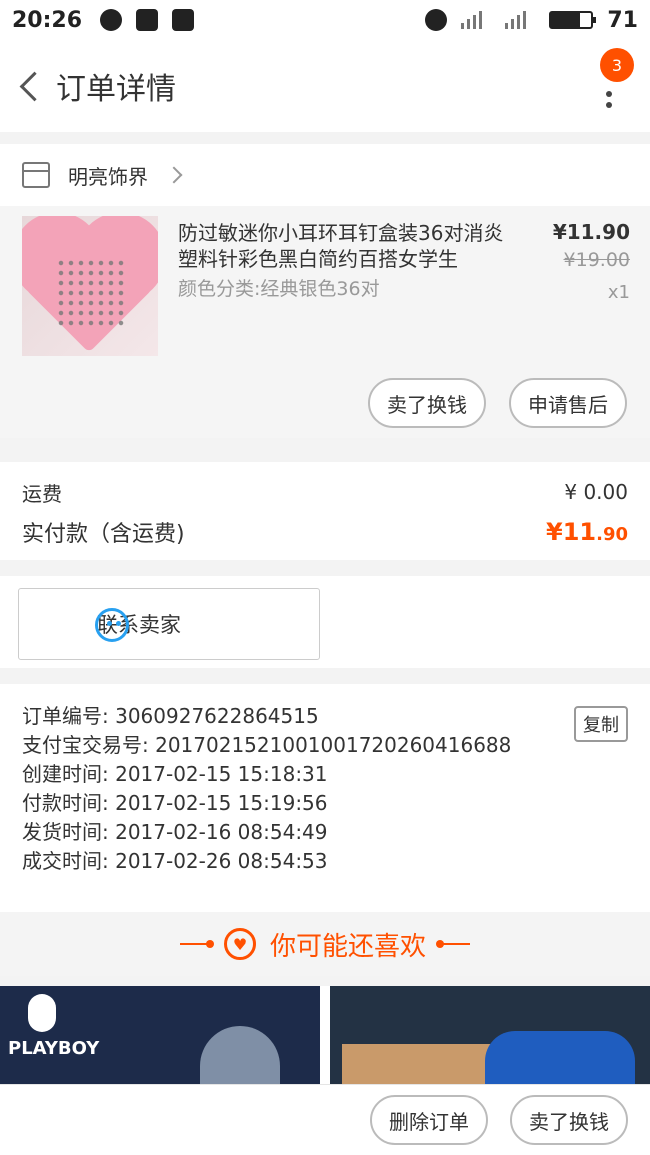 The height and width of the screenshot is (1155, 650). Describe the element at coordinates (196, 944) in the screenshot. I see `decor-line-left` at that location.